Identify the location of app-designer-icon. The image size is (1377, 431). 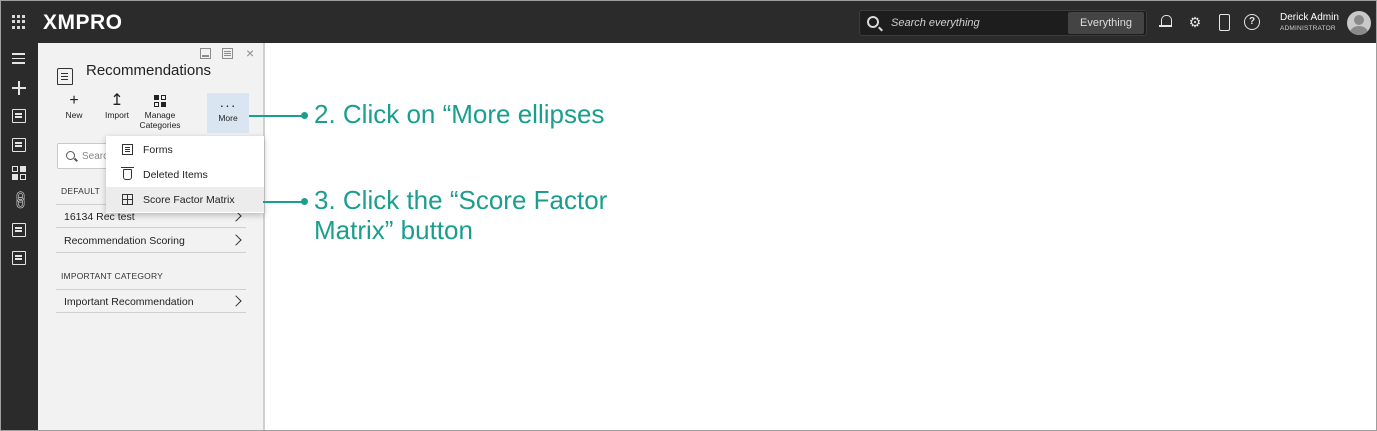
(19, 116).